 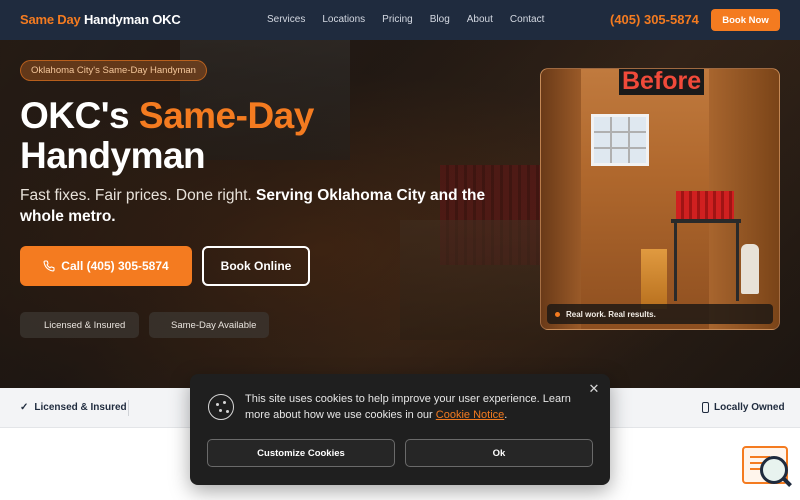 I want to click on before-label: Before, so click(x=662, y=82).